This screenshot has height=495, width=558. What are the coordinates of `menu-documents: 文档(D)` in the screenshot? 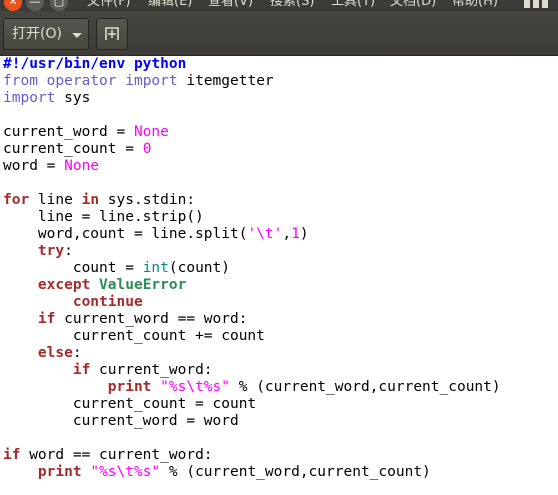 It's located at (413, 4).